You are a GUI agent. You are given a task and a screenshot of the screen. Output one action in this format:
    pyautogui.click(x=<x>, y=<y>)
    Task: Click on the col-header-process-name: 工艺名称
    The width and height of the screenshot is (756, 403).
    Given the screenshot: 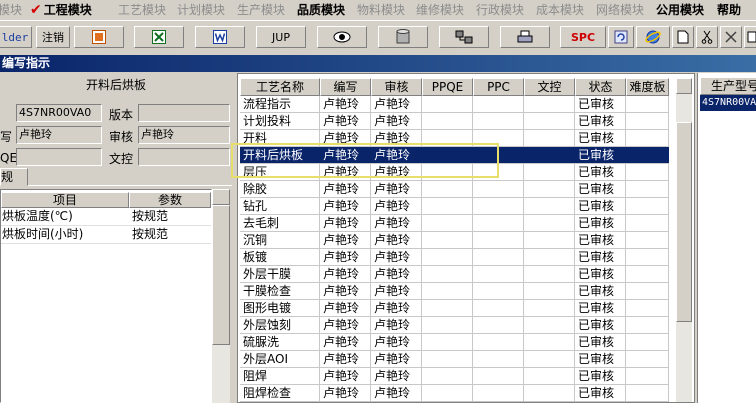 What is the action you would take?
    pyautogui.click(x=280, y=87)
    